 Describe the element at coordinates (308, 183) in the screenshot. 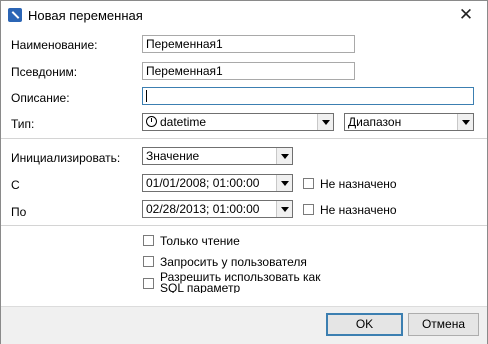

I see `from-unset-checkbox` at that location.